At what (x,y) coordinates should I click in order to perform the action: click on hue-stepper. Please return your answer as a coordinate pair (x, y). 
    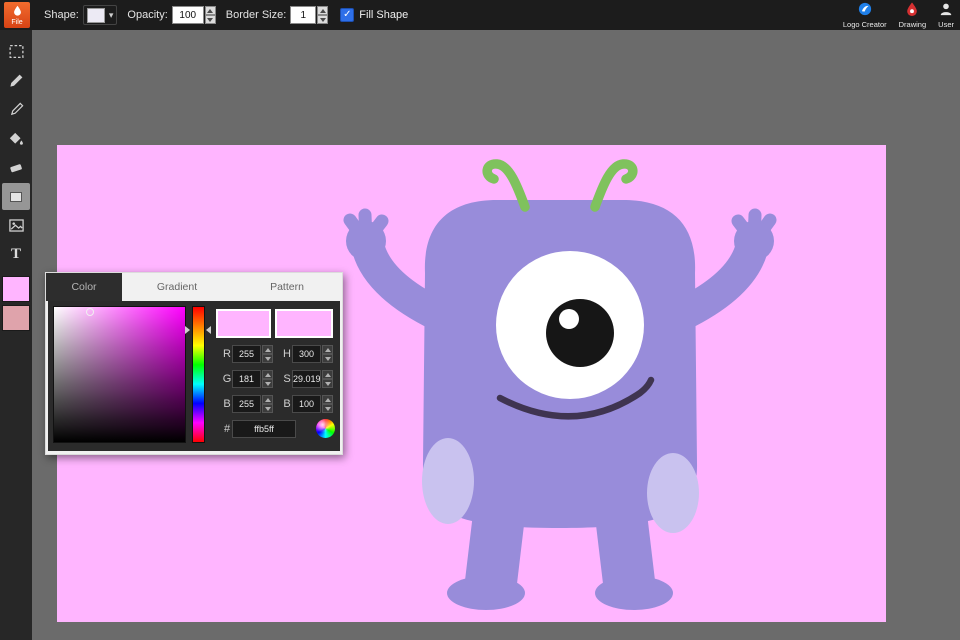
    Looking at the image, I should click on (327, 354).